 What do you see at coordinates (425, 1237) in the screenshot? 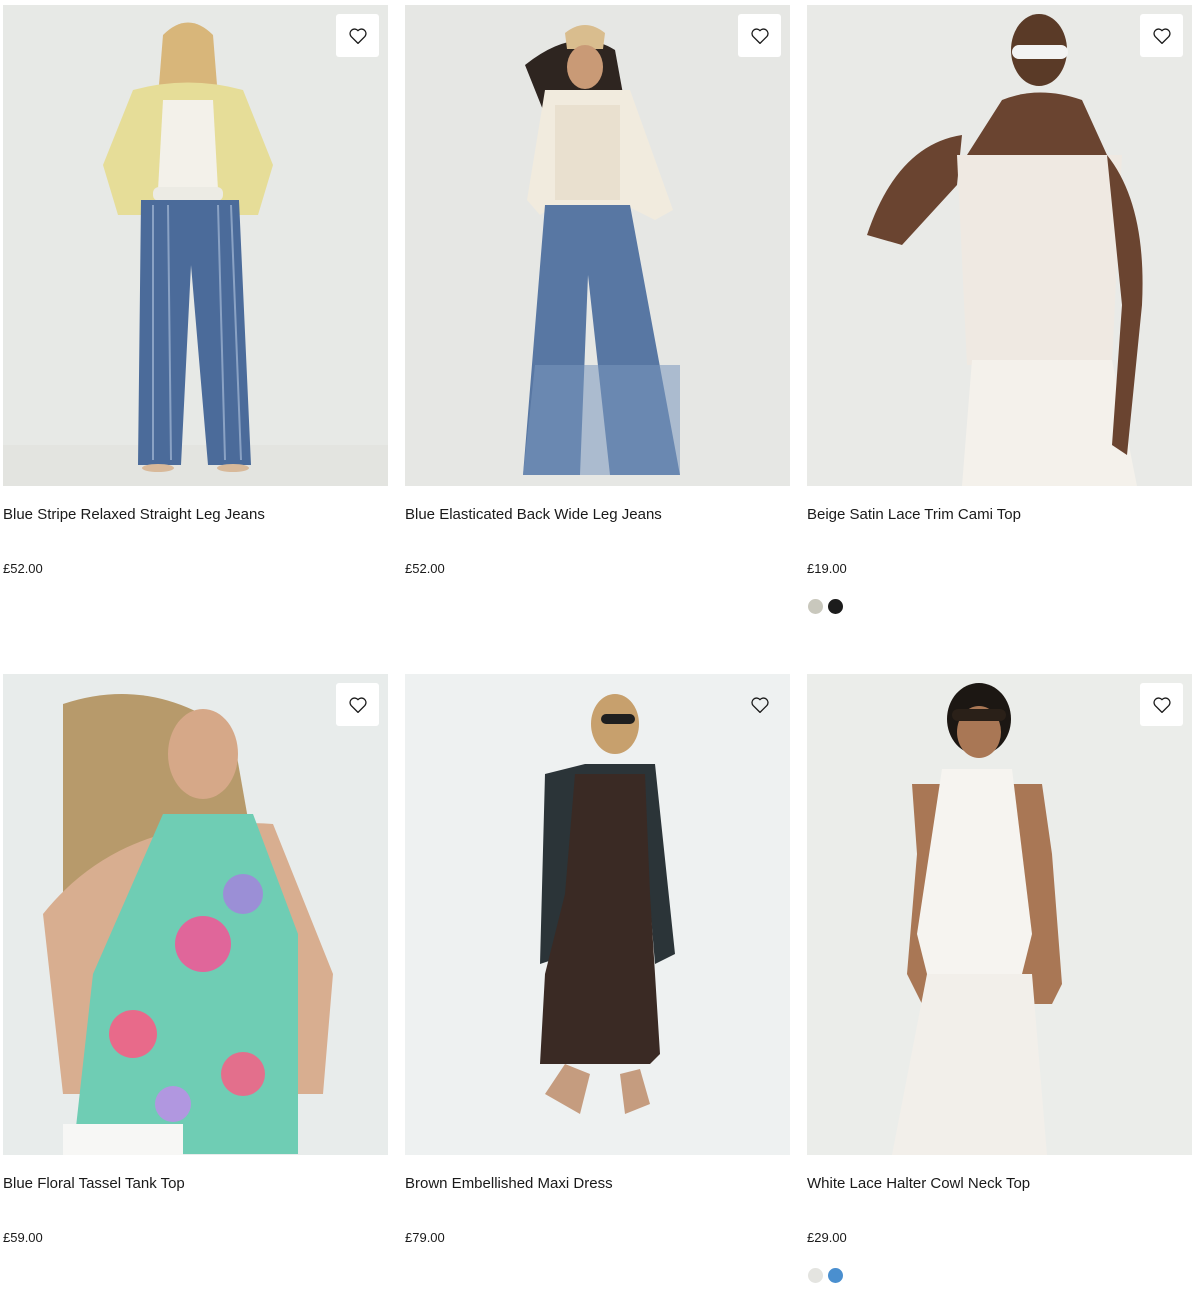
I see `product-price: £79.00` at bounding box center [425, 1237].